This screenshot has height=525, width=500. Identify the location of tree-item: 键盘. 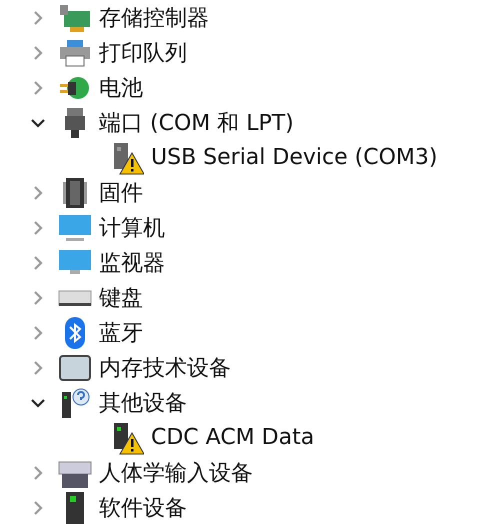
(121, 297).